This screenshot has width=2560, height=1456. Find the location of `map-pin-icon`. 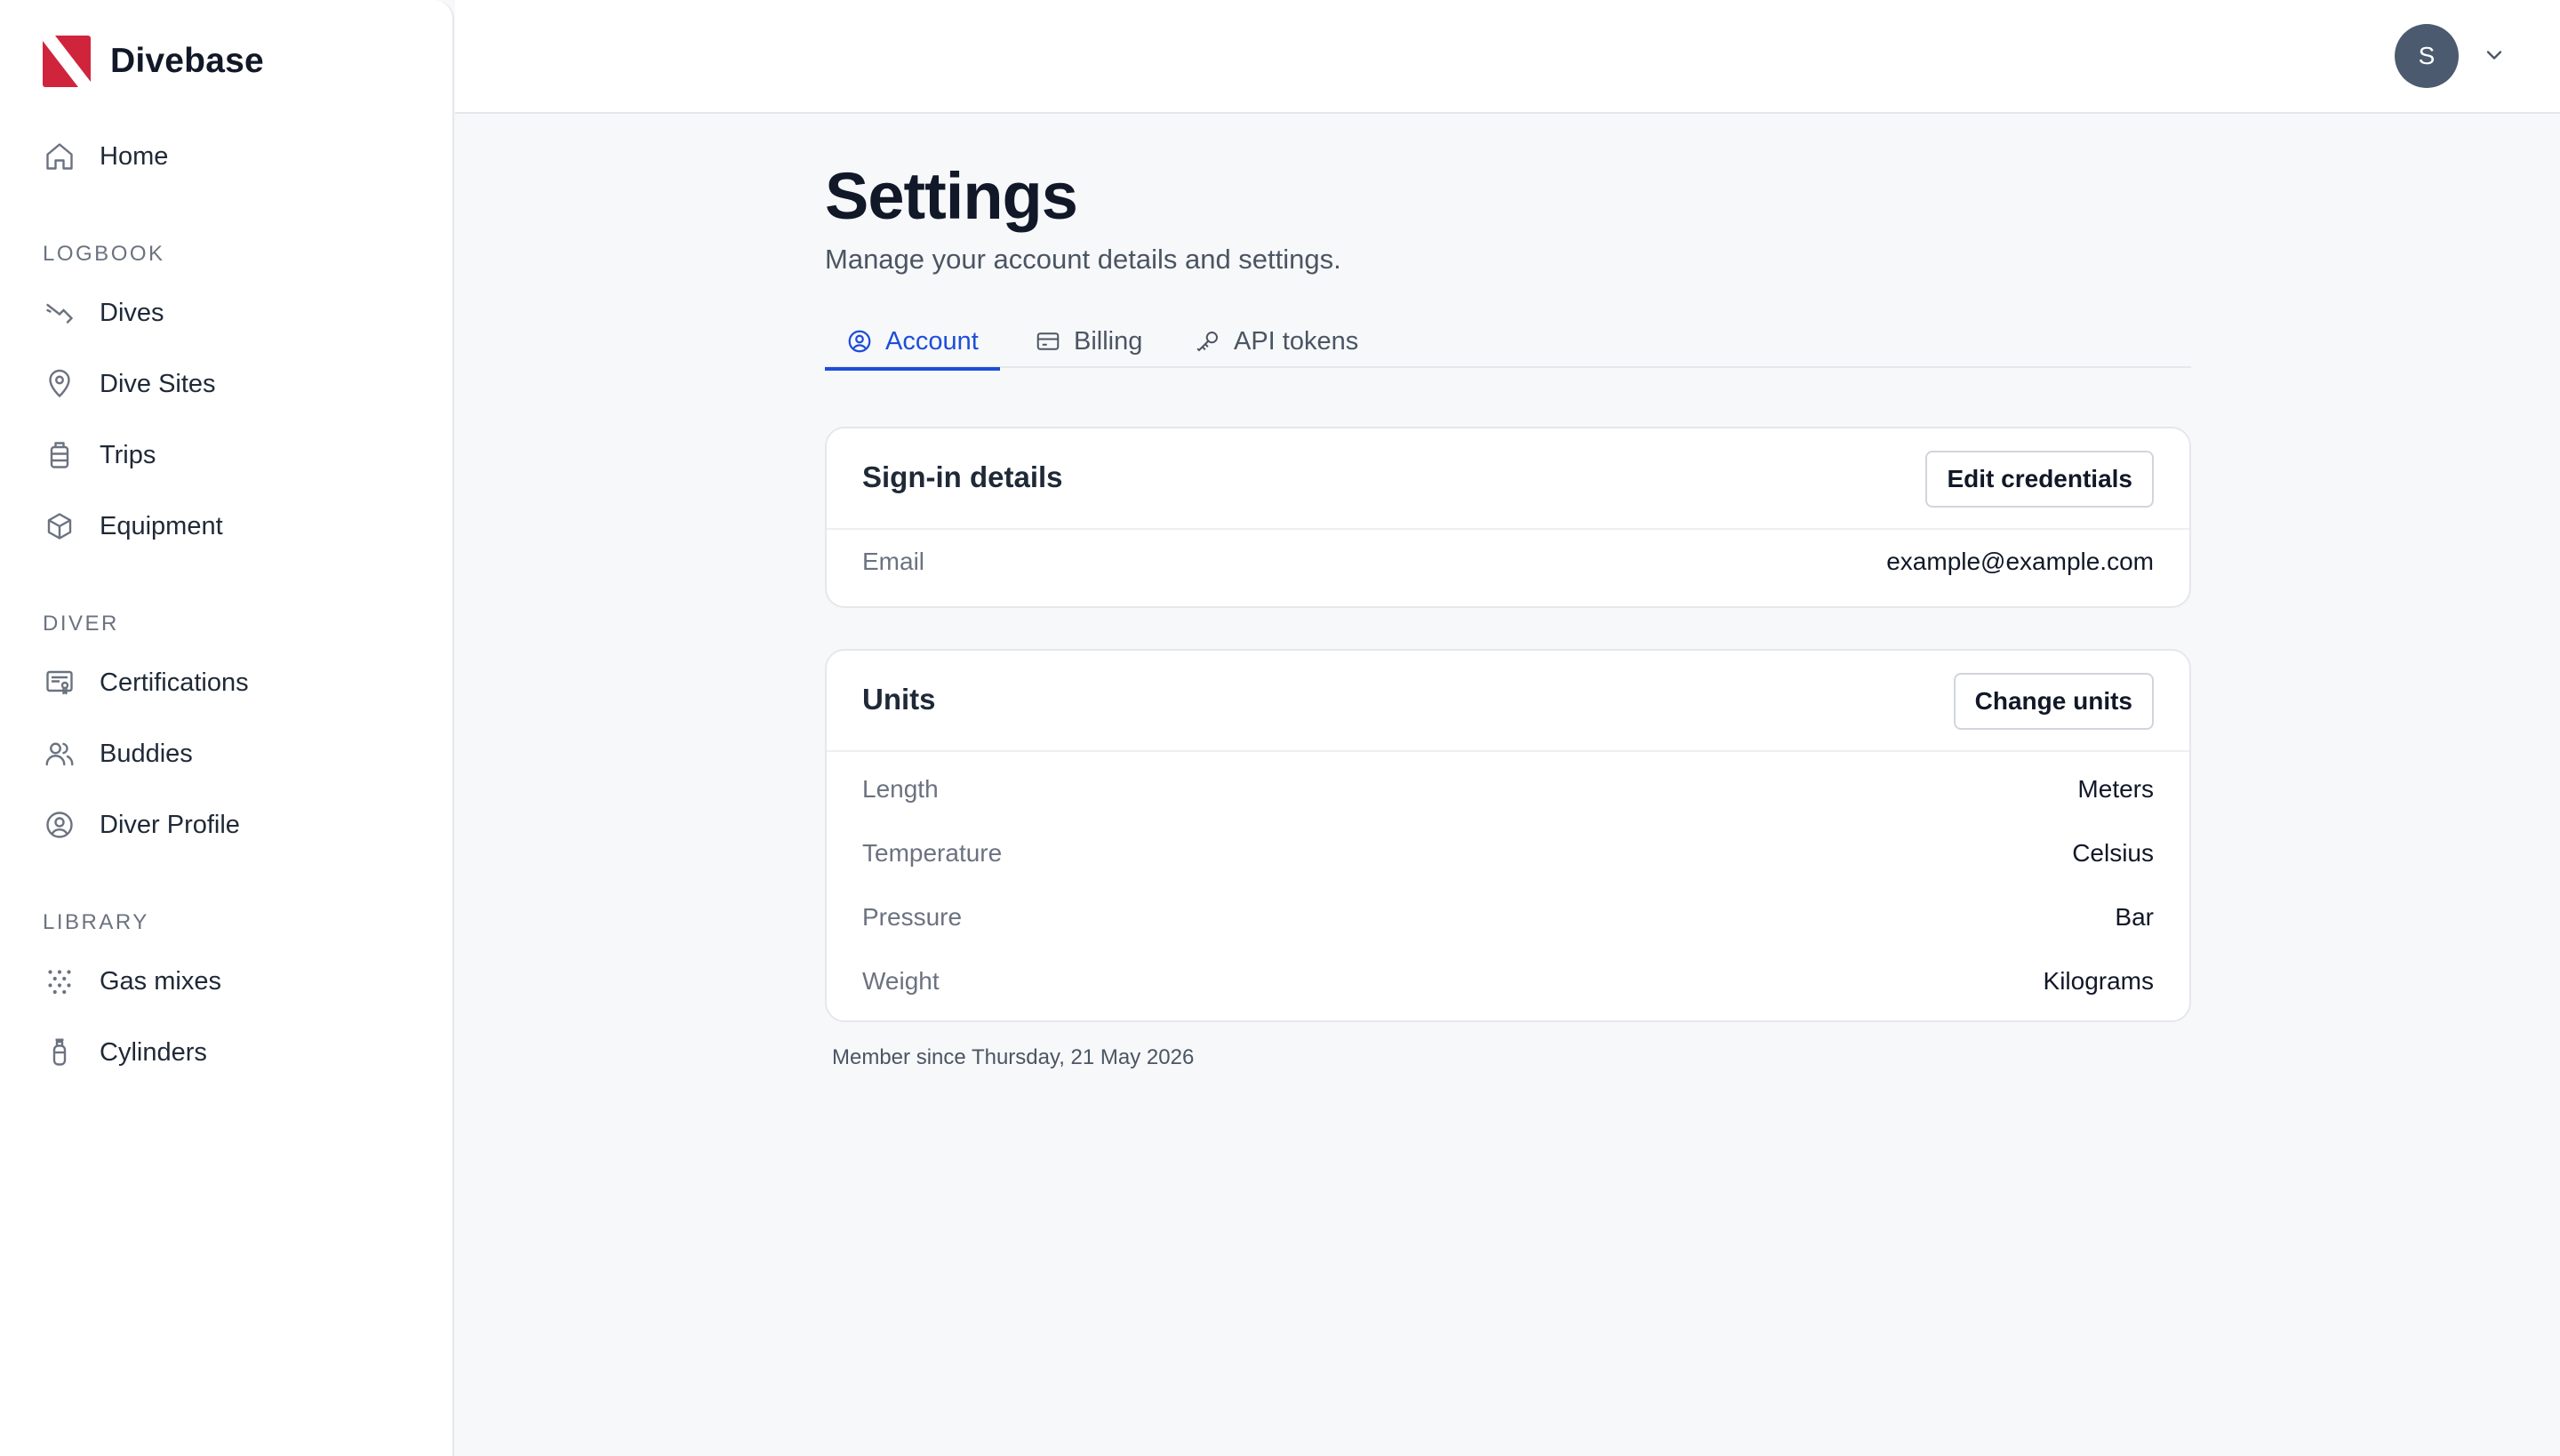

map-pin-icon is located at coordinates (59, 384).